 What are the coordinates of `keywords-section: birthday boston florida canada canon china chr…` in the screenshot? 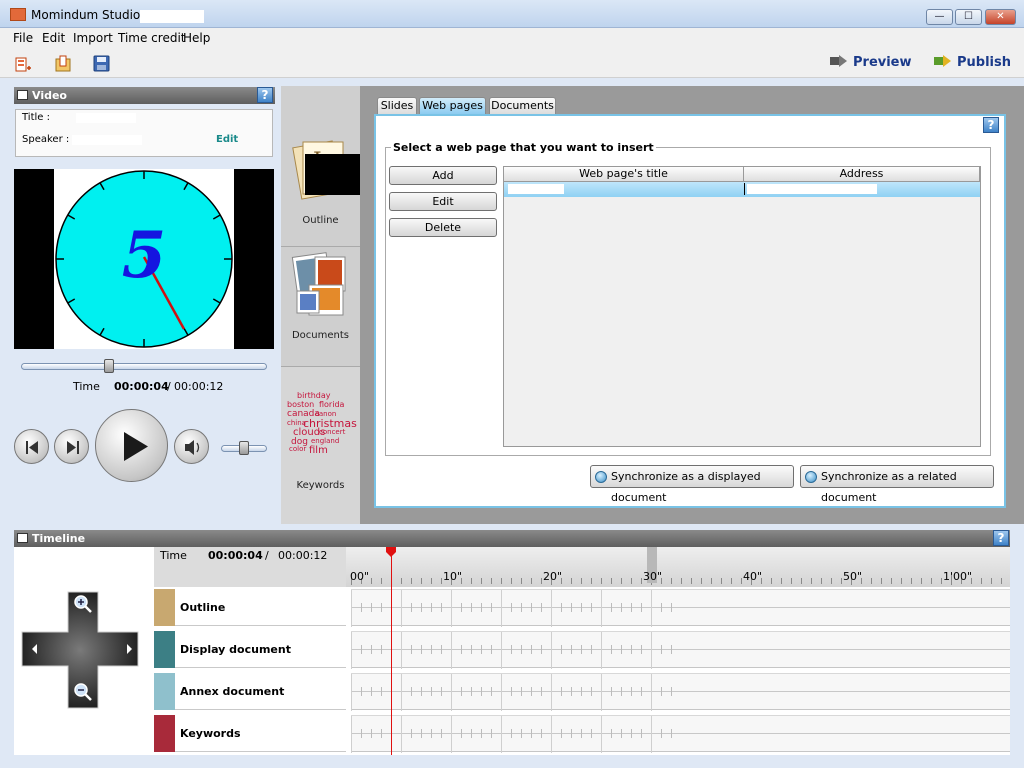 It's located at (320, 445).